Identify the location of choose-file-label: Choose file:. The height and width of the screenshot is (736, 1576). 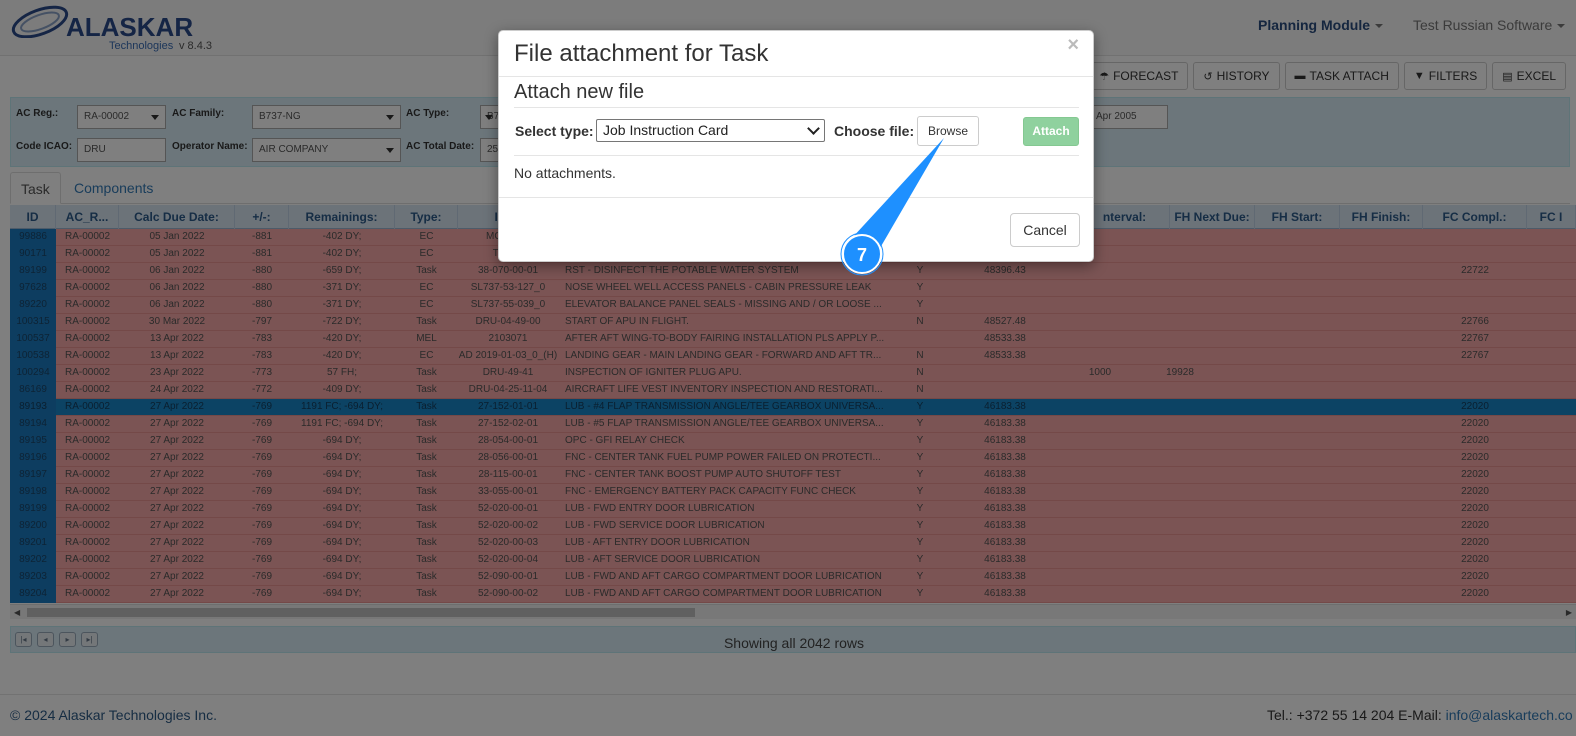
(874, 131).